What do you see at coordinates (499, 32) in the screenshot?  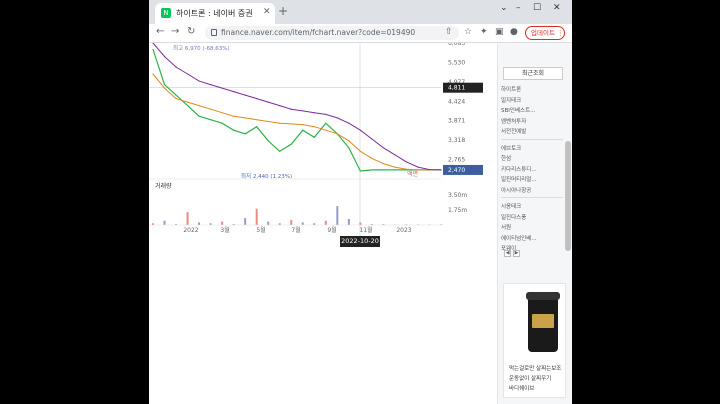 I see `side-panel-icon: ▣` at bounding box center [499, 32].